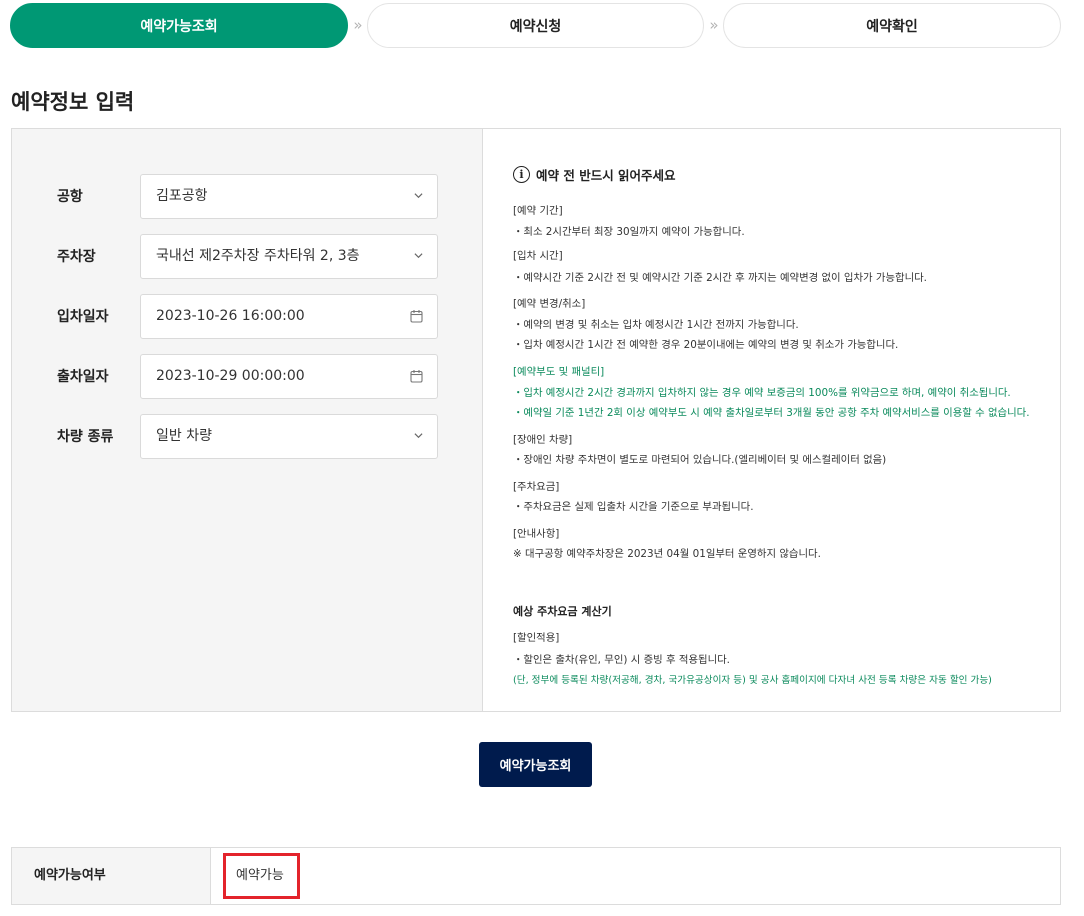  I want to click on notice-heading-penalty: [예약부도 및 패널티], so click(559, 372).